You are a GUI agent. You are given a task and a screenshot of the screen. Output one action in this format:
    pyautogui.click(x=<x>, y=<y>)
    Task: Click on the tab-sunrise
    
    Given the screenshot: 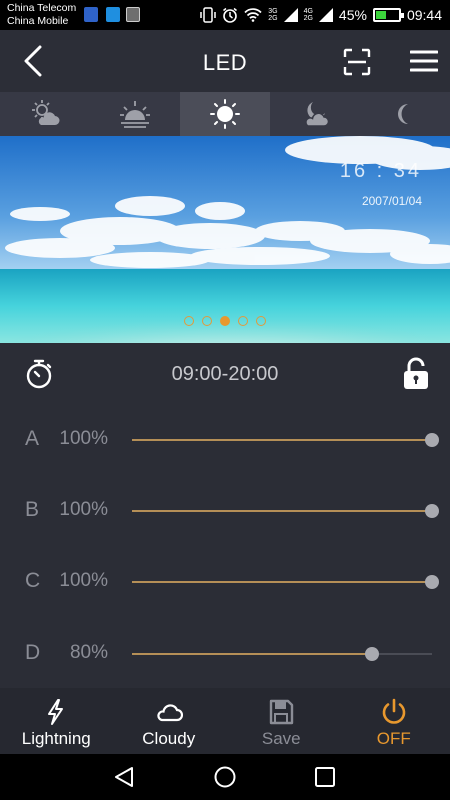 What is the action you would take?
    pyautogui.click(x=135, y=114)
    